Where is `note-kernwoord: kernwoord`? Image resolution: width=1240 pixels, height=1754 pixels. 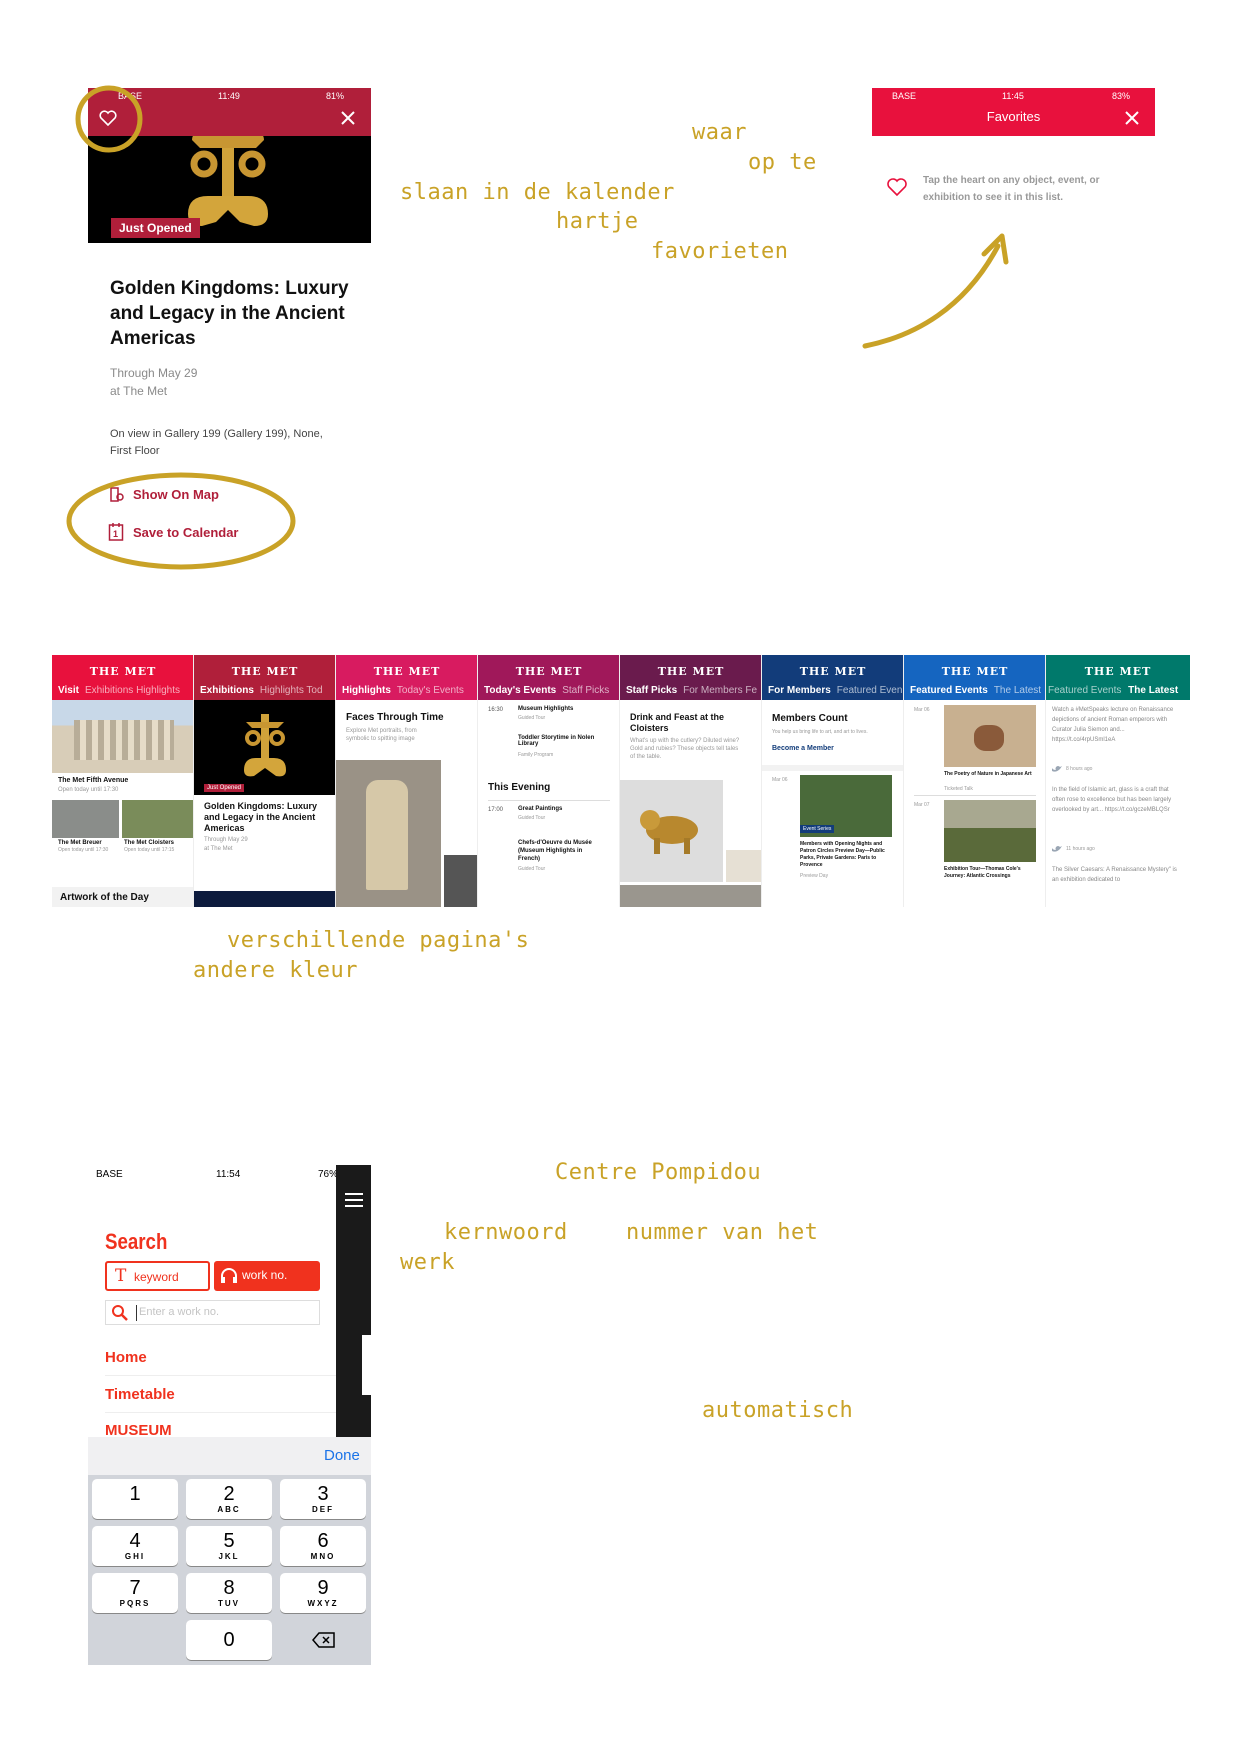 note-kernwoord: kernwoord is located at coordinates (506, 1232).